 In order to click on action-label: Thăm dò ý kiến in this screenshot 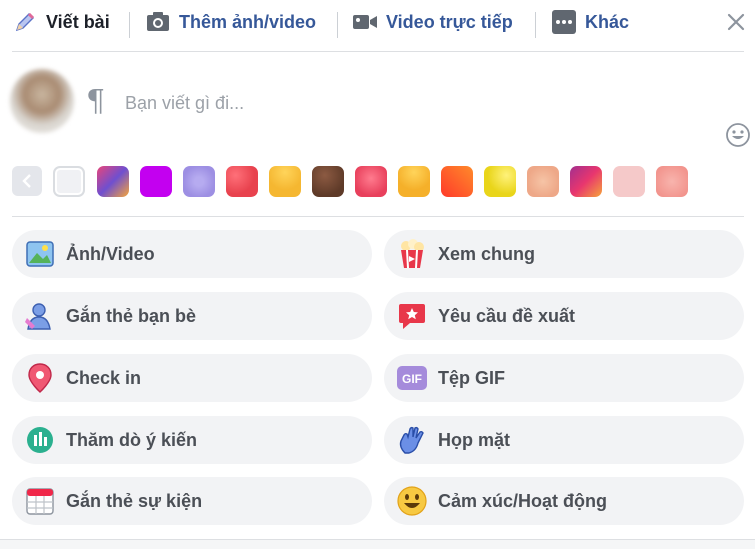, I will do `click(132, 439)`.